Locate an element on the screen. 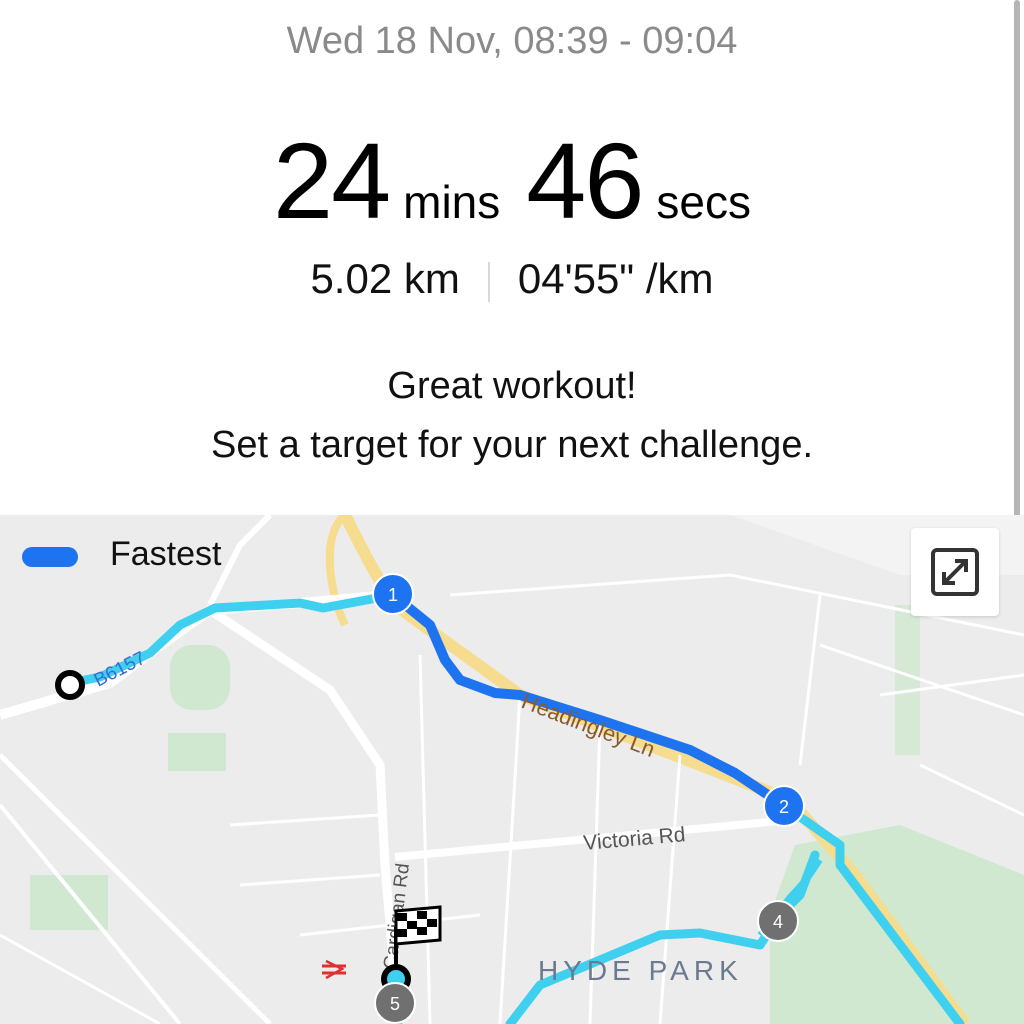  area-label-hyde-park: HYDE PARK is located at coordinates (640, 970).